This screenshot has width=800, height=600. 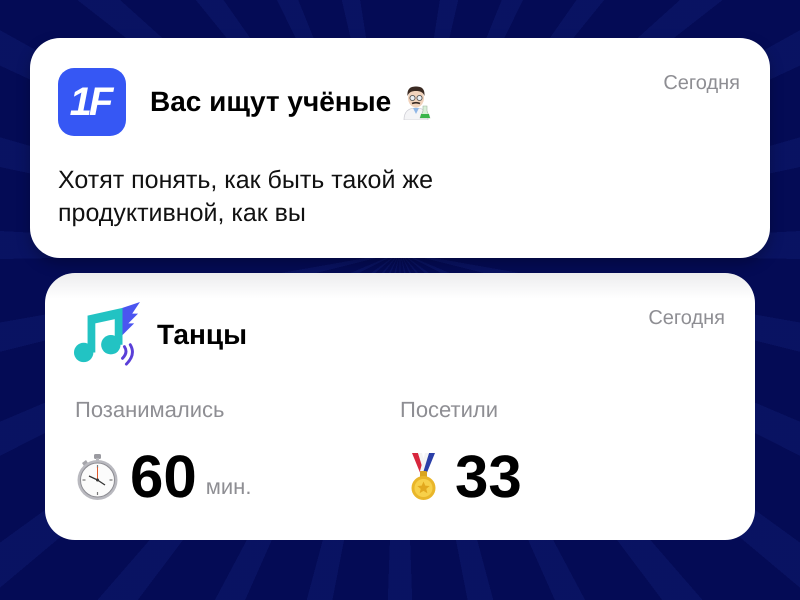 What do you see at coordinates (416, 102) in the screenshot?
I see `scientist-icon` at bounding box center [416, 102].